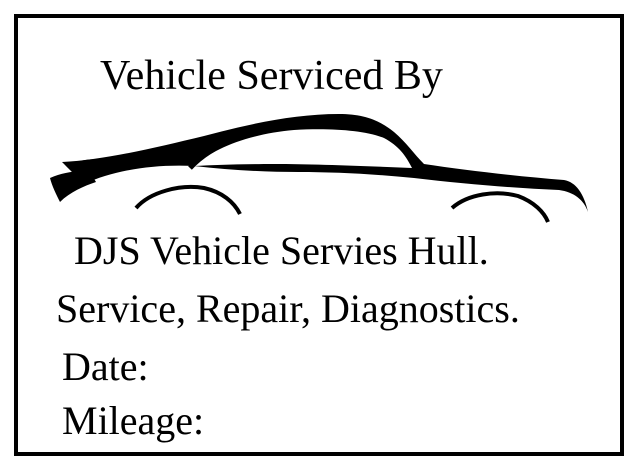  What do you see at coordinates (281, 250) in the screenshot?
I see `company-name: DJS Vehicle Servies Hull.` at bounding box center [281, 250].